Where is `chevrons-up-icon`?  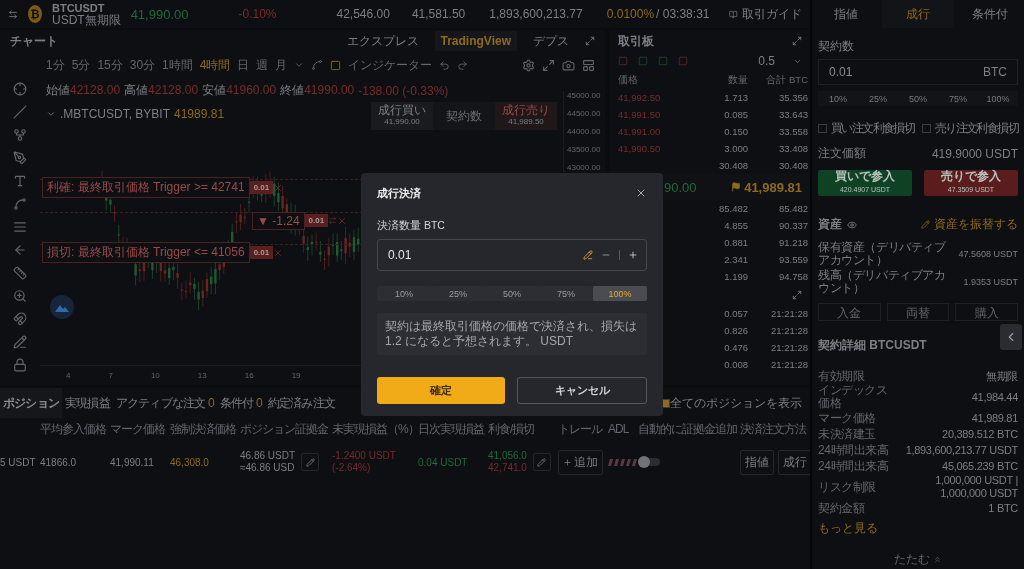 chevrons-up-icon is located at coordinates (937, 559).